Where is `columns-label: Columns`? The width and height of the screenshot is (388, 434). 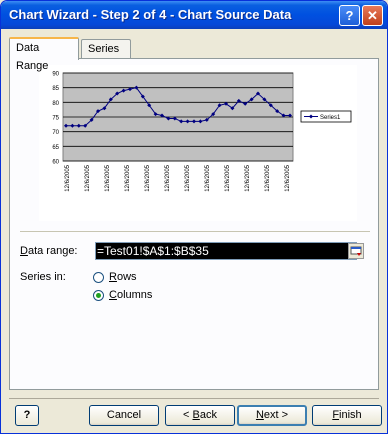
columns-label: Columns is located at coordinates (130, 295).